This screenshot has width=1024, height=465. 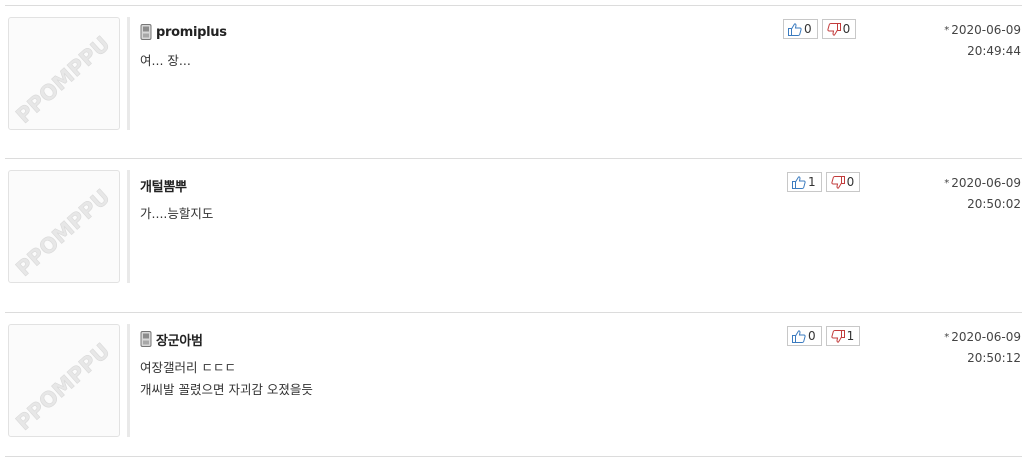 I want to click on comment-line: 가....능할지도, so click(x=177, y=213).